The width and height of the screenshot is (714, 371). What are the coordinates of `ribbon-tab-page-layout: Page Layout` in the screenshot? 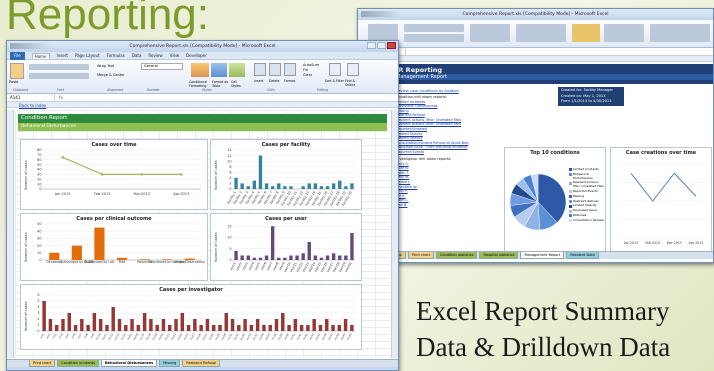 It's located at (87, 55).